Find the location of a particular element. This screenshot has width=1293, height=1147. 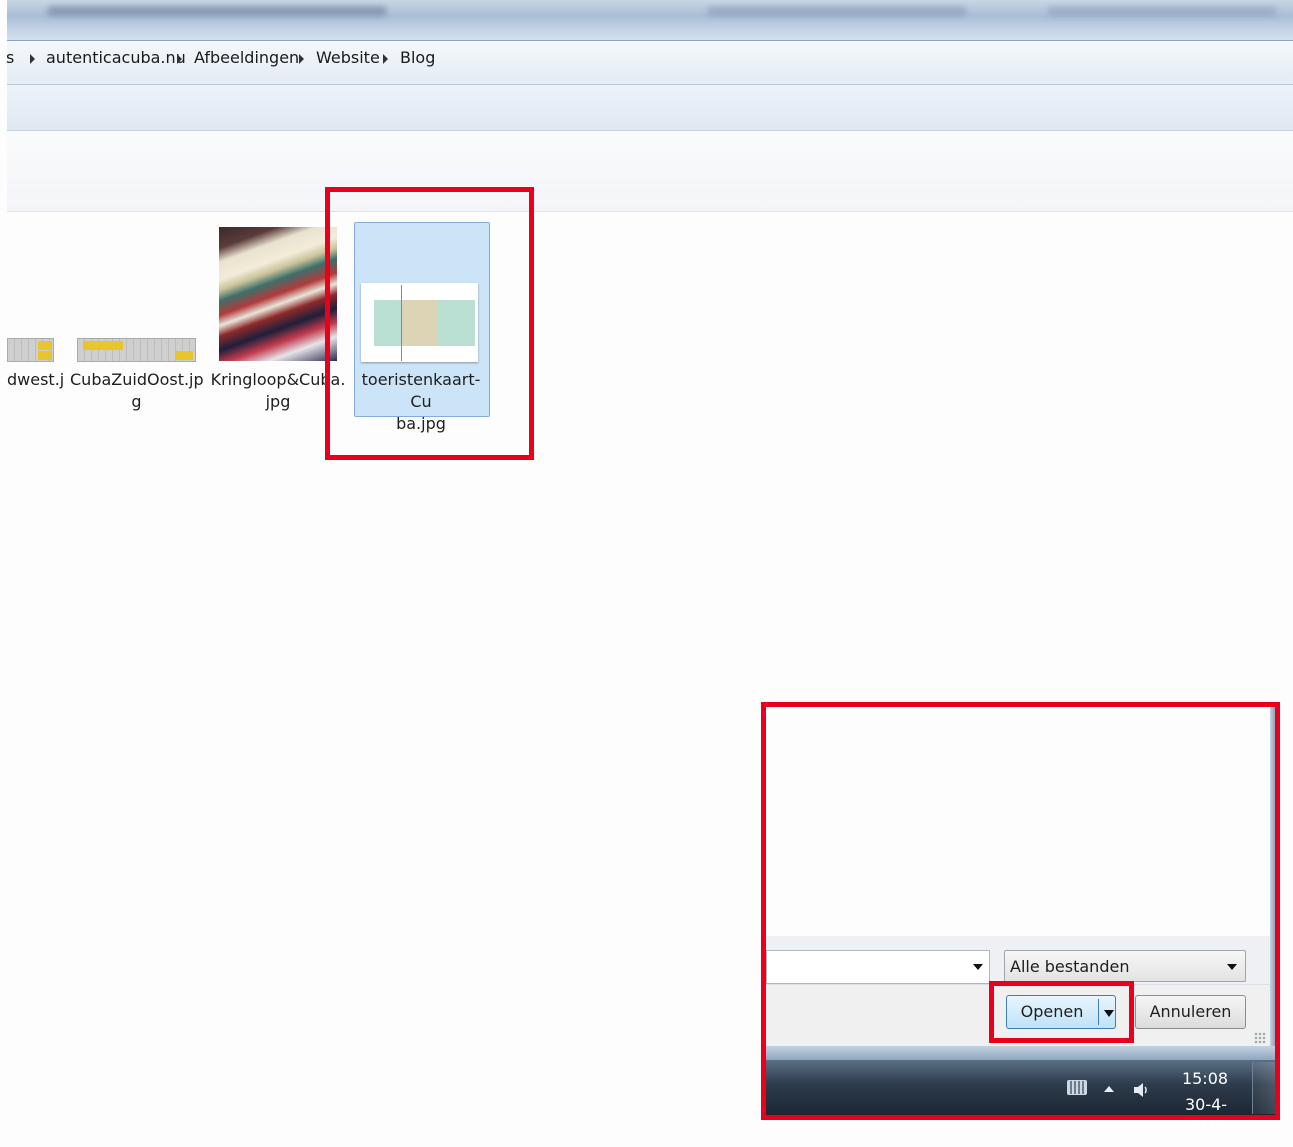

file-name-line: g is located at coordinates (136, 401).